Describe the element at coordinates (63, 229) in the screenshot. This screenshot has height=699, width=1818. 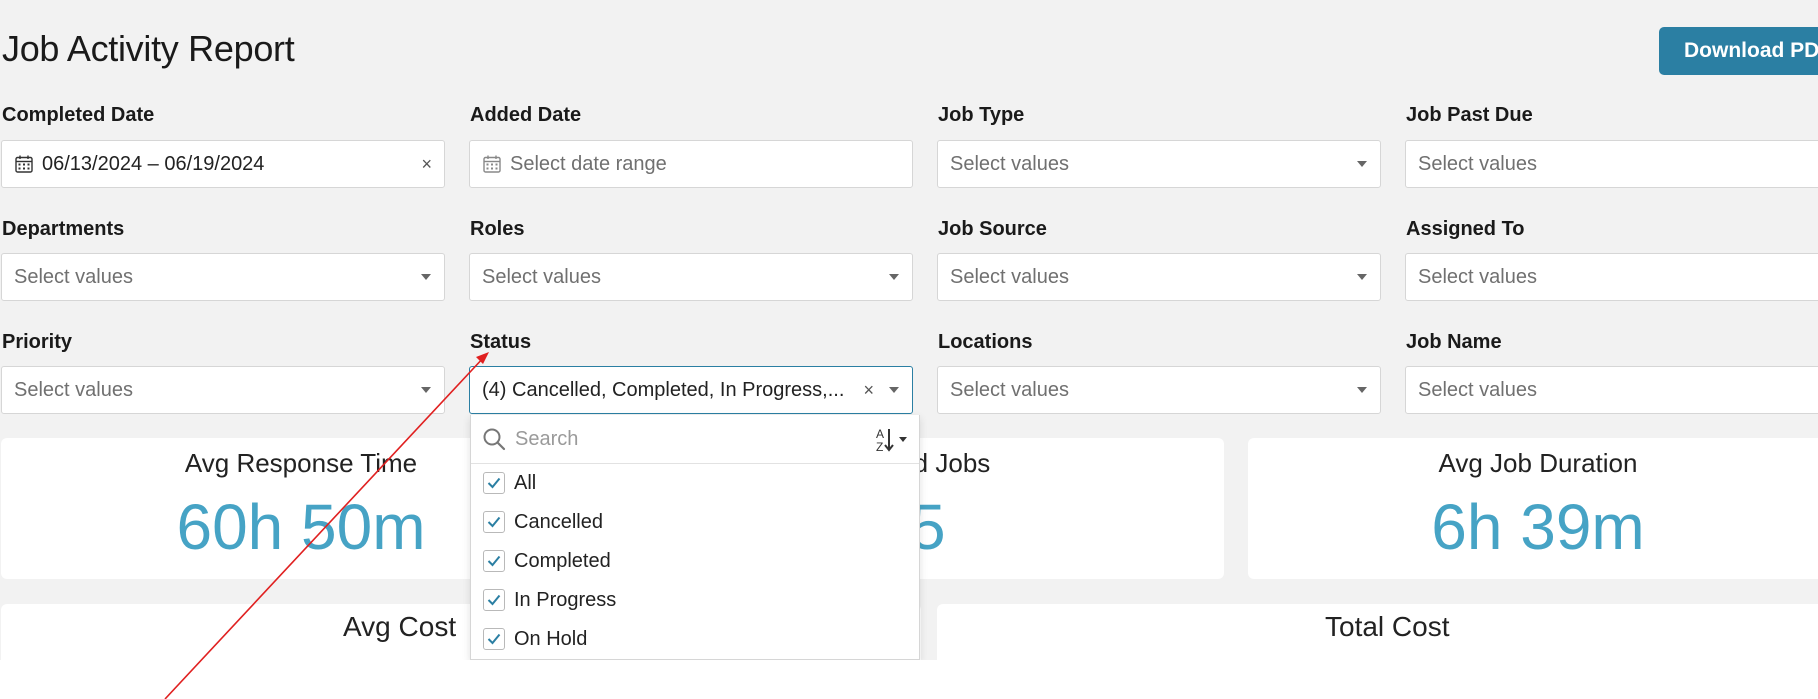
I see `departments-label: Departments` at that location.